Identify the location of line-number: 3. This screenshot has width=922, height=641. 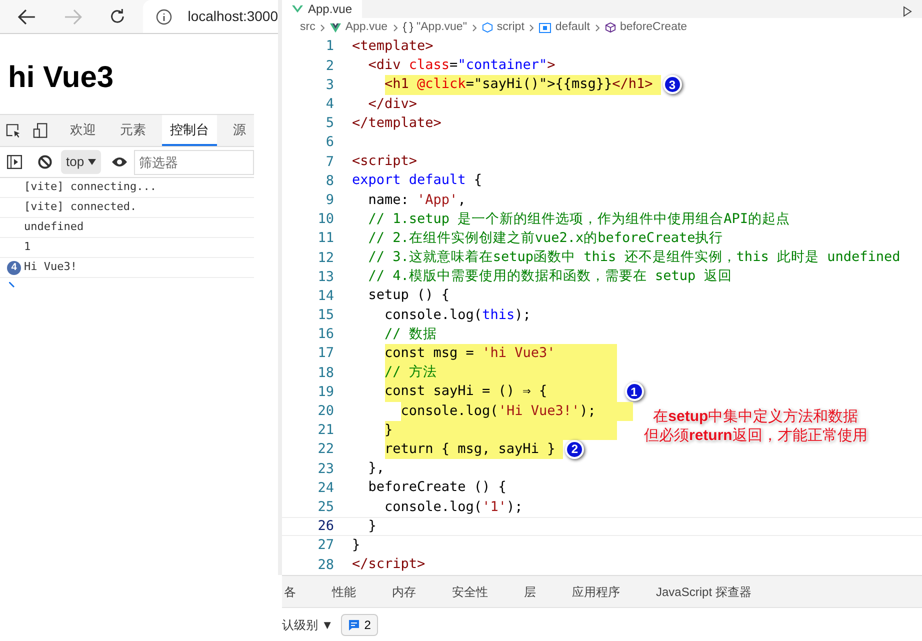
(329, 85).